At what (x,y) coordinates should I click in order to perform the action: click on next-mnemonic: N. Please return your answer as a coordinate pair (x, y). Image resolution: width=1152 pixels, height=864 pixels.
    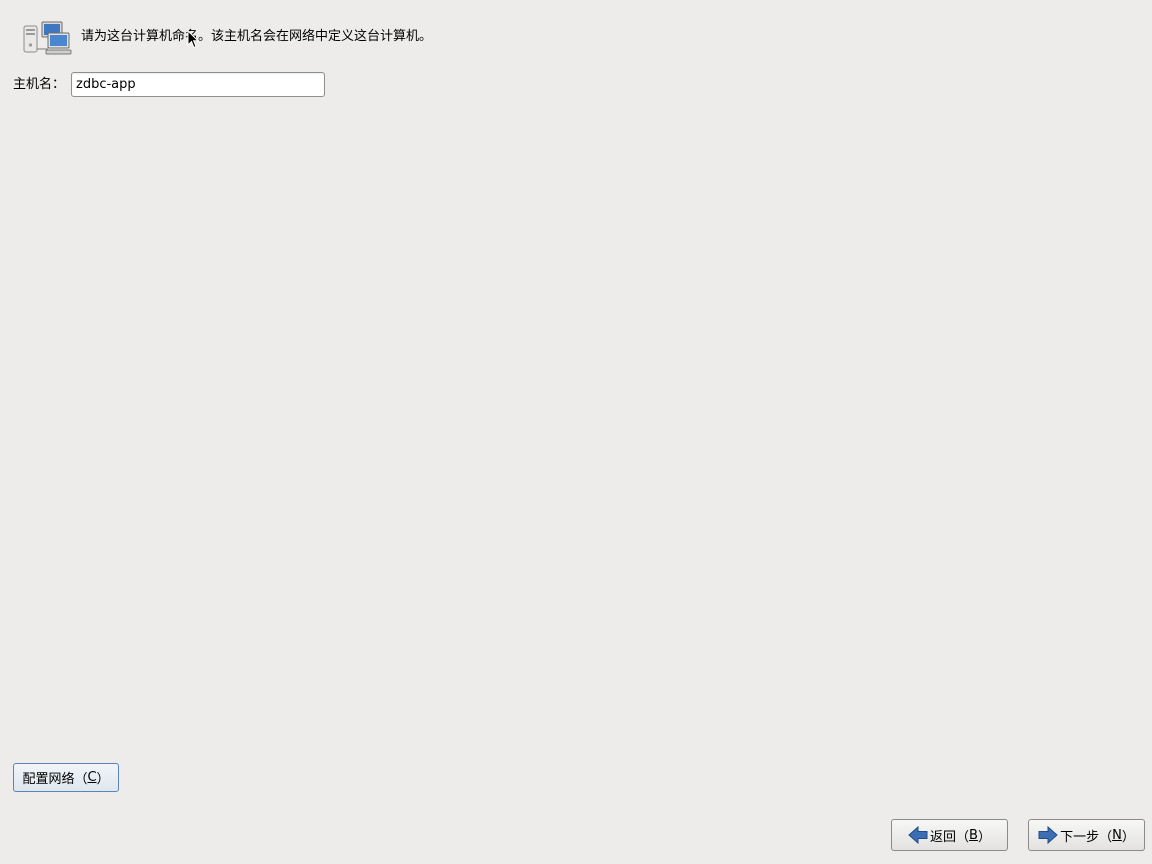
    Looking at the image, I should click on (1117, 835).